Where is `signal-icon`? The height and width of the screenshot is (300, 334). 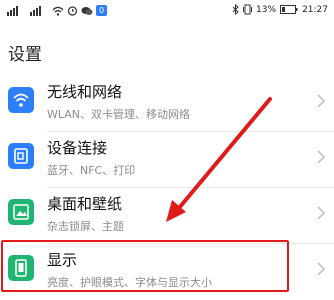 signal-icon is located at coordinates (12, 10).